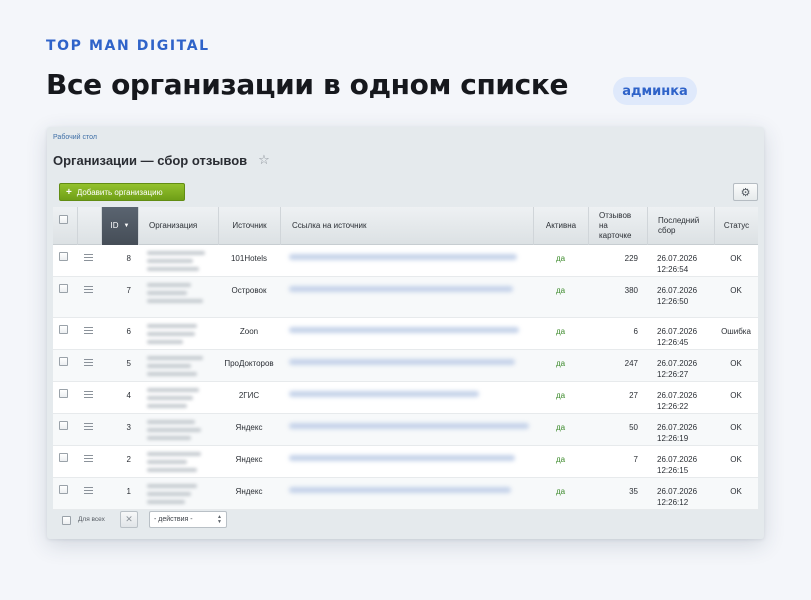 The image size is (811, 600). What do you see at coordinates (119, 226) in the screenshot?
I see `header-id: ID ▼` at bounding box center [119, 226].